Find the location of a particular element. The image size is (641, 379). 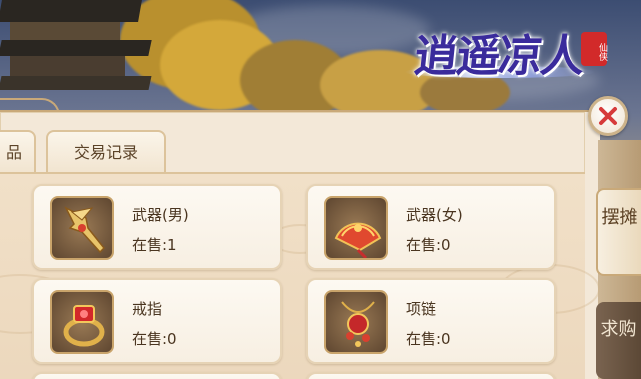

side-tab-stall: 摆摊 is located at coordinates (618, 232).